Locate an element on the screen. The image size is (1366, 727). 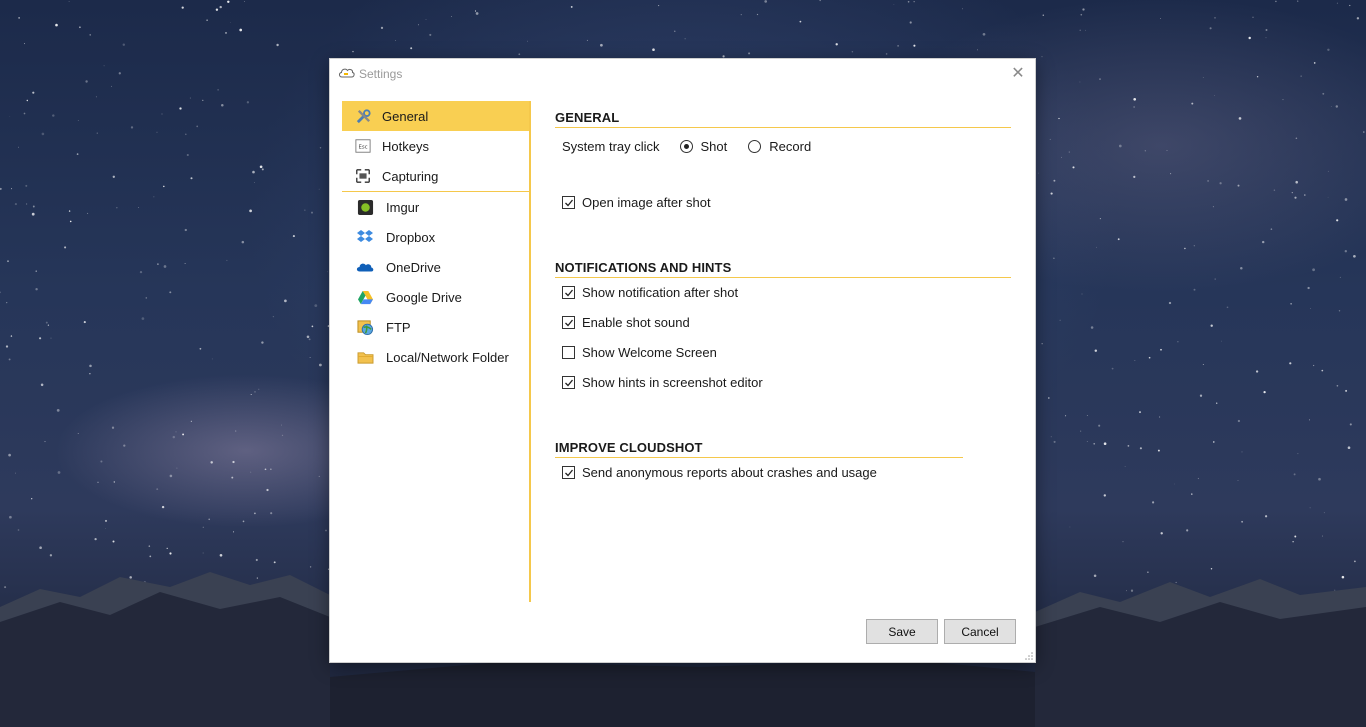
system-tray-row: System tray click Shot Record is located at coordinates (686, 146).